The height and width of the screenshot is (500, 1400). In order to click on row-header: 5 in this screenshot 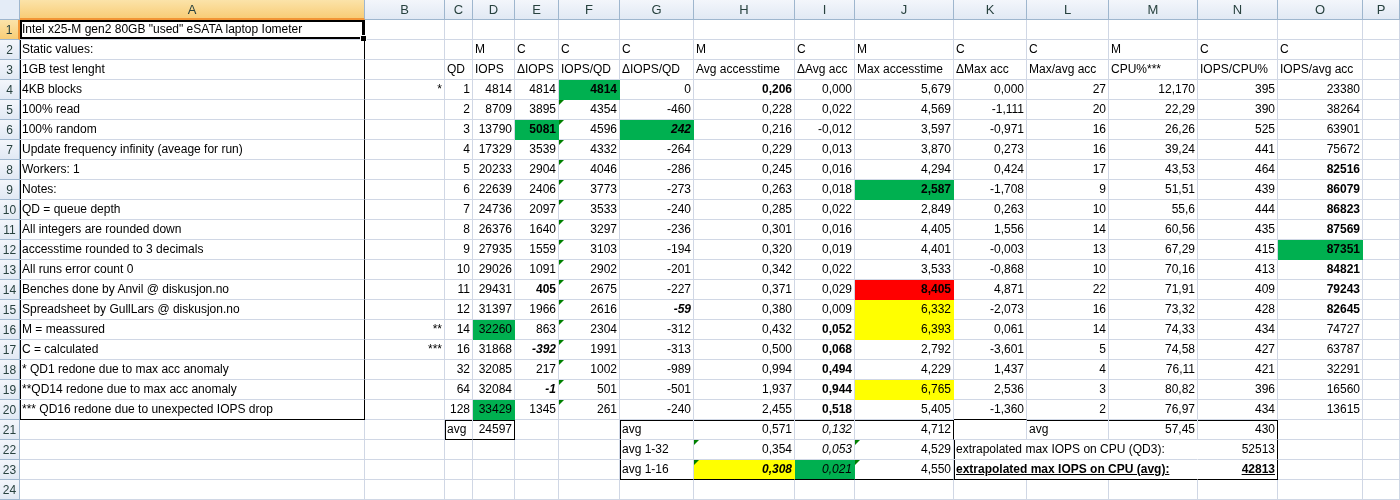, I will do `click(10, 110)`.